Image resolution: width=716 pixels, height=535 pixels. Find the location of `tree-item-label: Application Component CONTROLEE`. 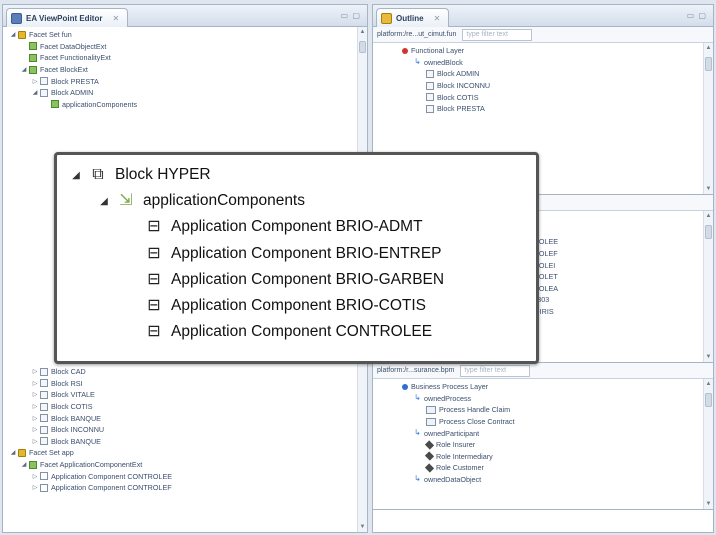

tree-item-label: Application Component CONTROLEE is located at coordinates (112, 476).